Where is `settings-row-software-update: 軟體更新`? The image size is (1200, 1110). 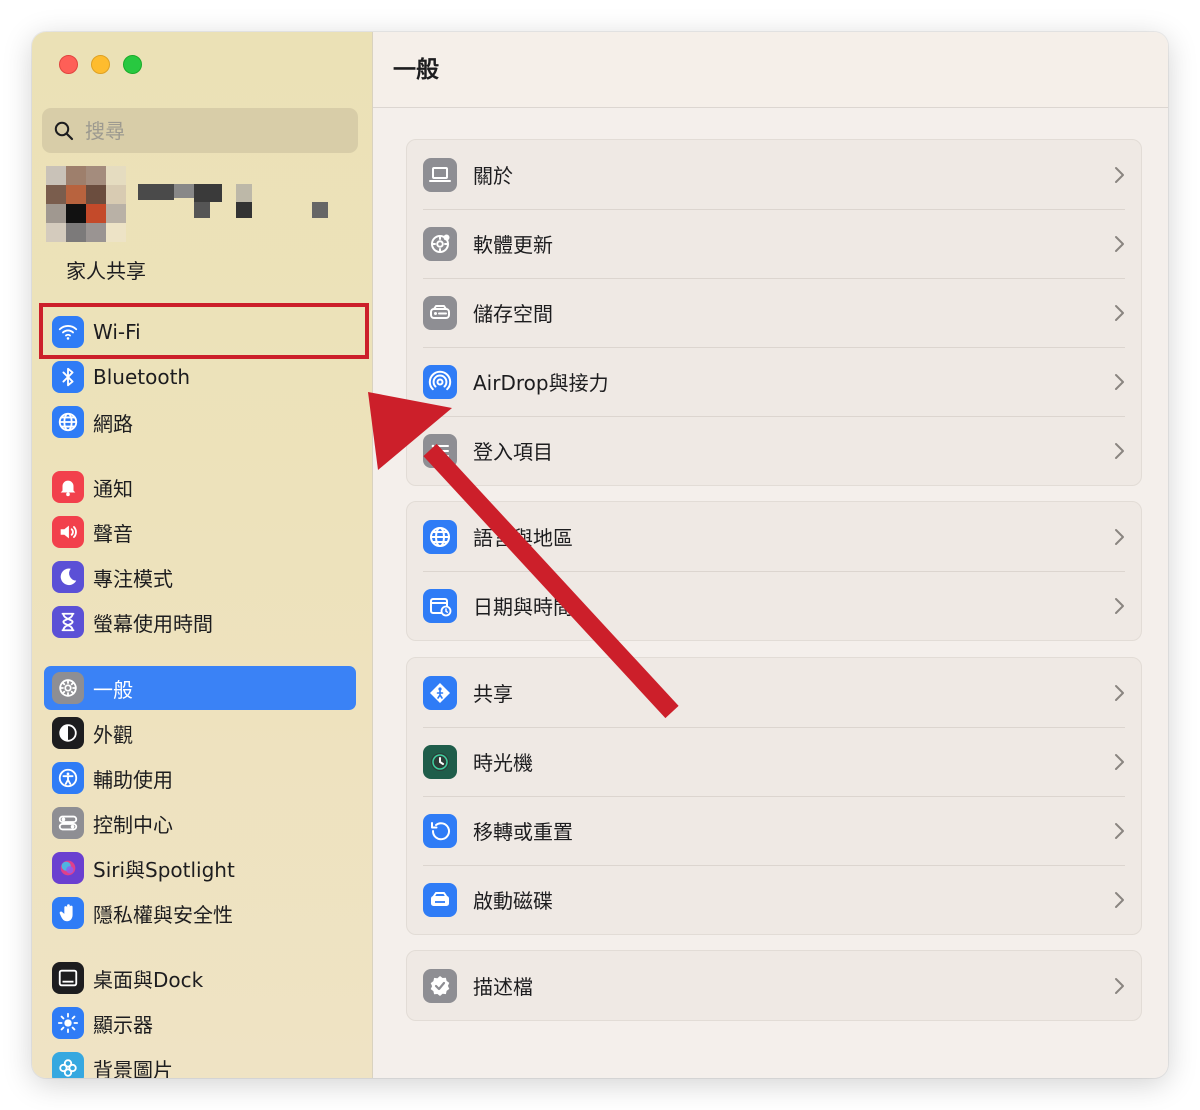
settings-row-software-update: 軟體更新 is located at coordinates (774, 243).